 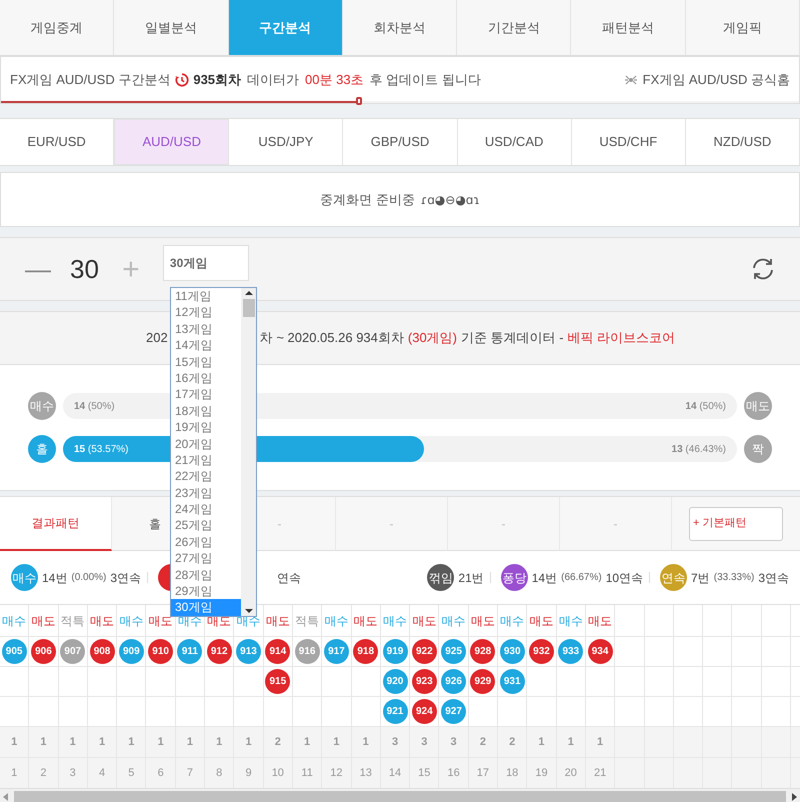 What do you see at coordinates (206, 312) in the screenshot?
I see `dropdown-option: 12게임` at bounding box center [206, 312].